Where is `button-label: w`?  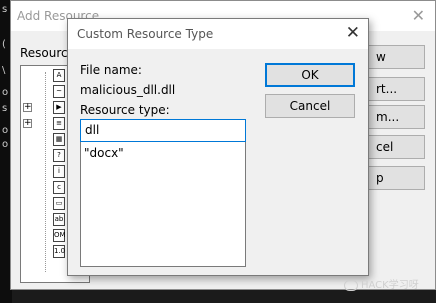 button-label: w is located at coordinates (381, 57).